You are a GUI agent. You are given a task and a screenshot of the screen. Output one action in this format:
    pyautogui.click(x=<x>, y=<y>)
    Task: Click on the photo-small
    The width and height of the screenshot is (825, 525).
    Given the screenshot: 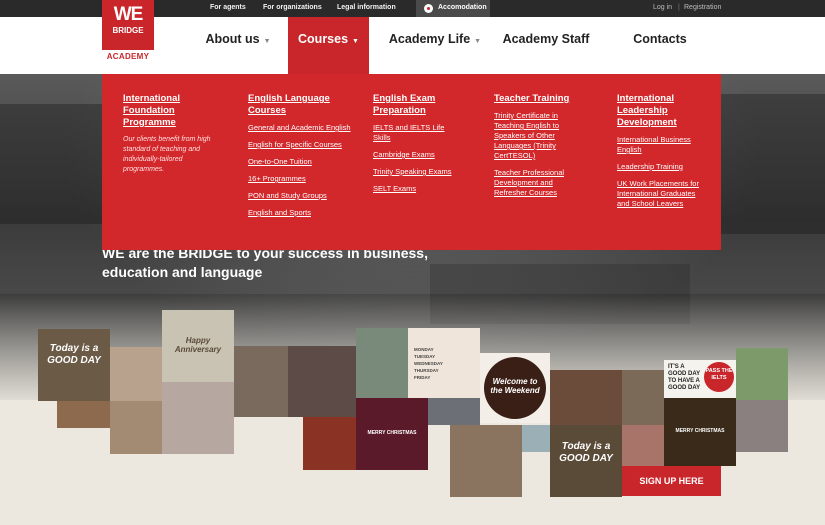 What is the action you would take?
    pyautogui.click(x=536, y=438)
    